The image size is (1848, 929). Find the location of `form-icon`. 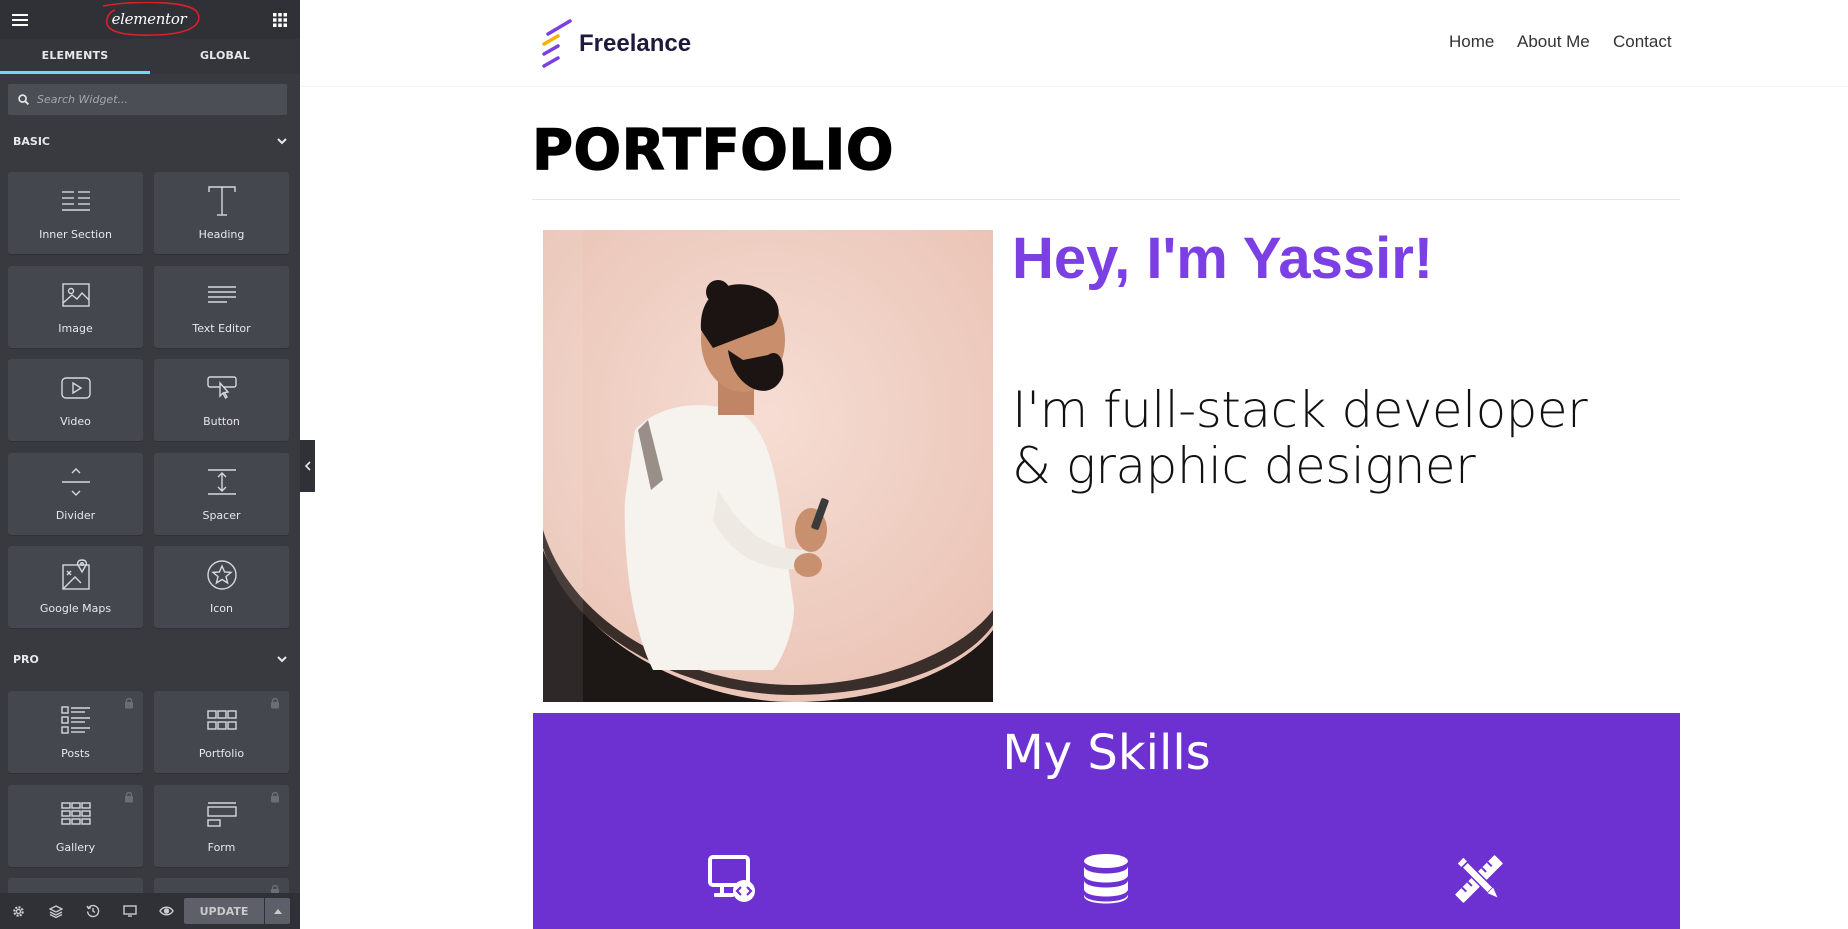

form-icon is located at coordinates (221, 814).